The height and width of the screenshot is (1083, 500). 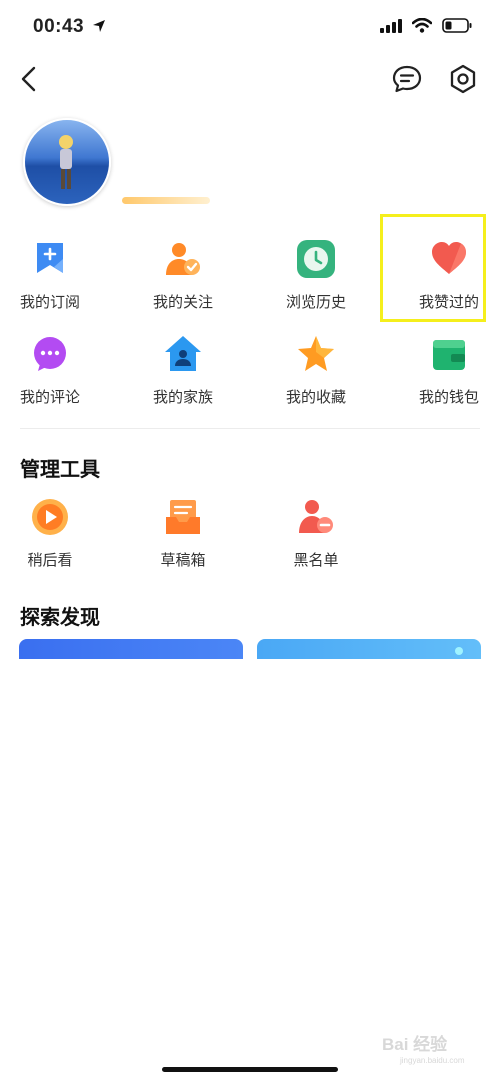 What do you see at coordinates (447, 284) in the screenshot?
I see `grid-item-liked: 我赞过的` at bounding box center [447, 284].